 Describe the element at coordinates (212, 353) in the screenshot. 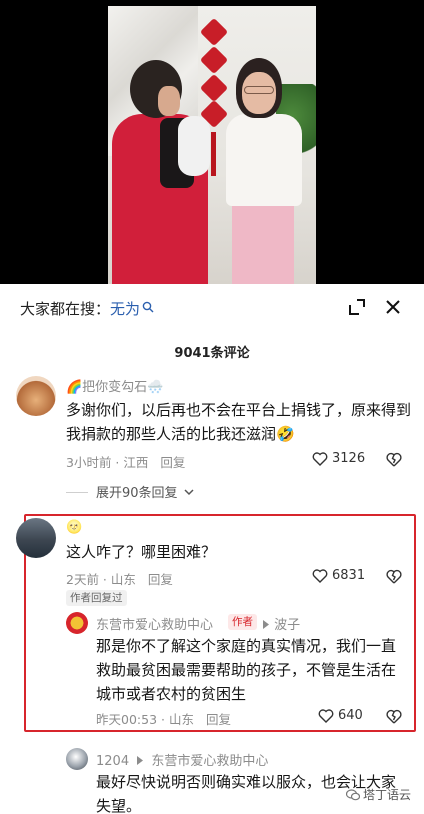

I see `comments-count: 9041条评论` at that location.